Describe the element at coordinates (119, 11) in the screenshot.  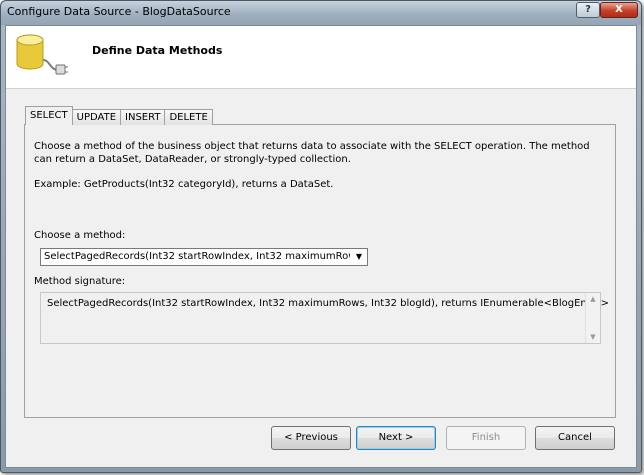
I see `window-title: Configure Data Source - BlogDataSource` at that location.